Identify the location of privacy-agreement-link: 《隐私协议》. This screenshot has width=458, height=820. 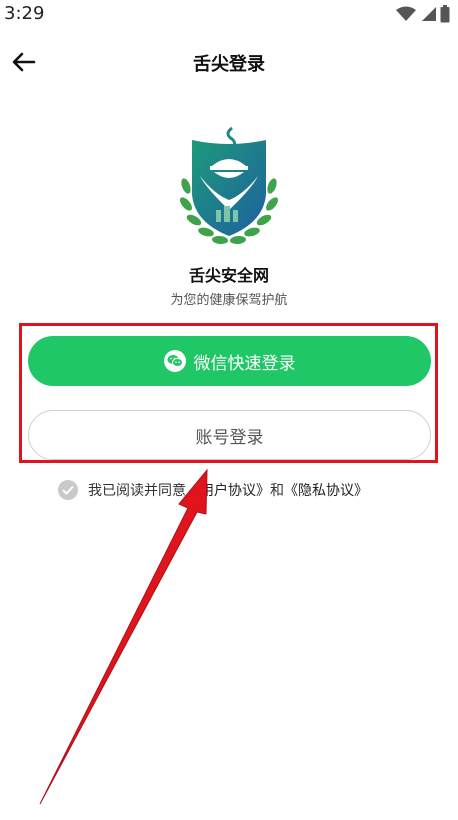
(326, 490).